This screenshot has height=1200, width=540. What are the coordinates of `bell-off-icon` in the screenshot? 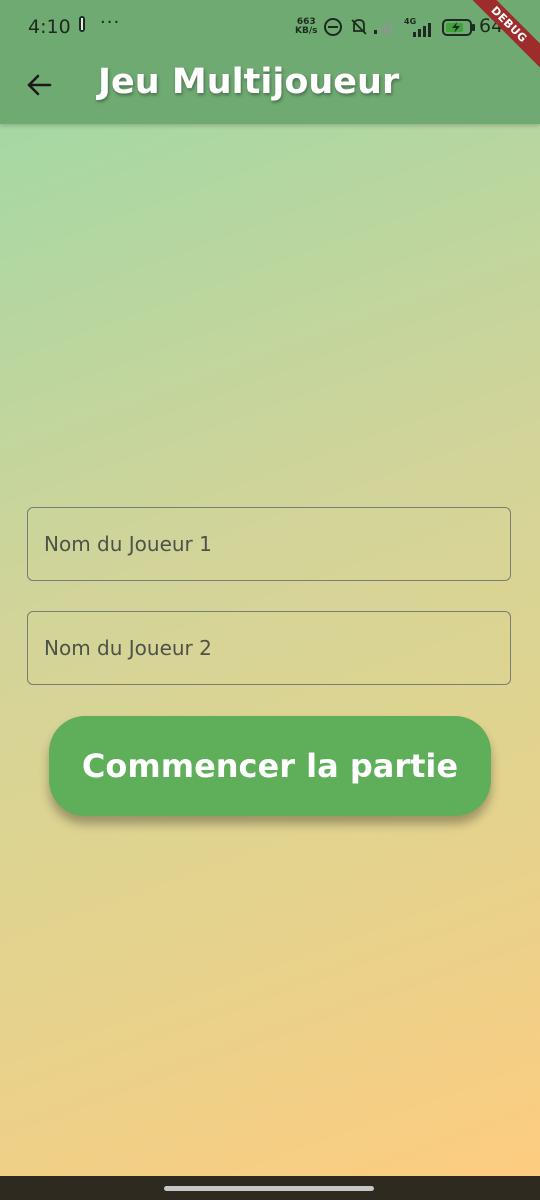 It's located at (359, 29).